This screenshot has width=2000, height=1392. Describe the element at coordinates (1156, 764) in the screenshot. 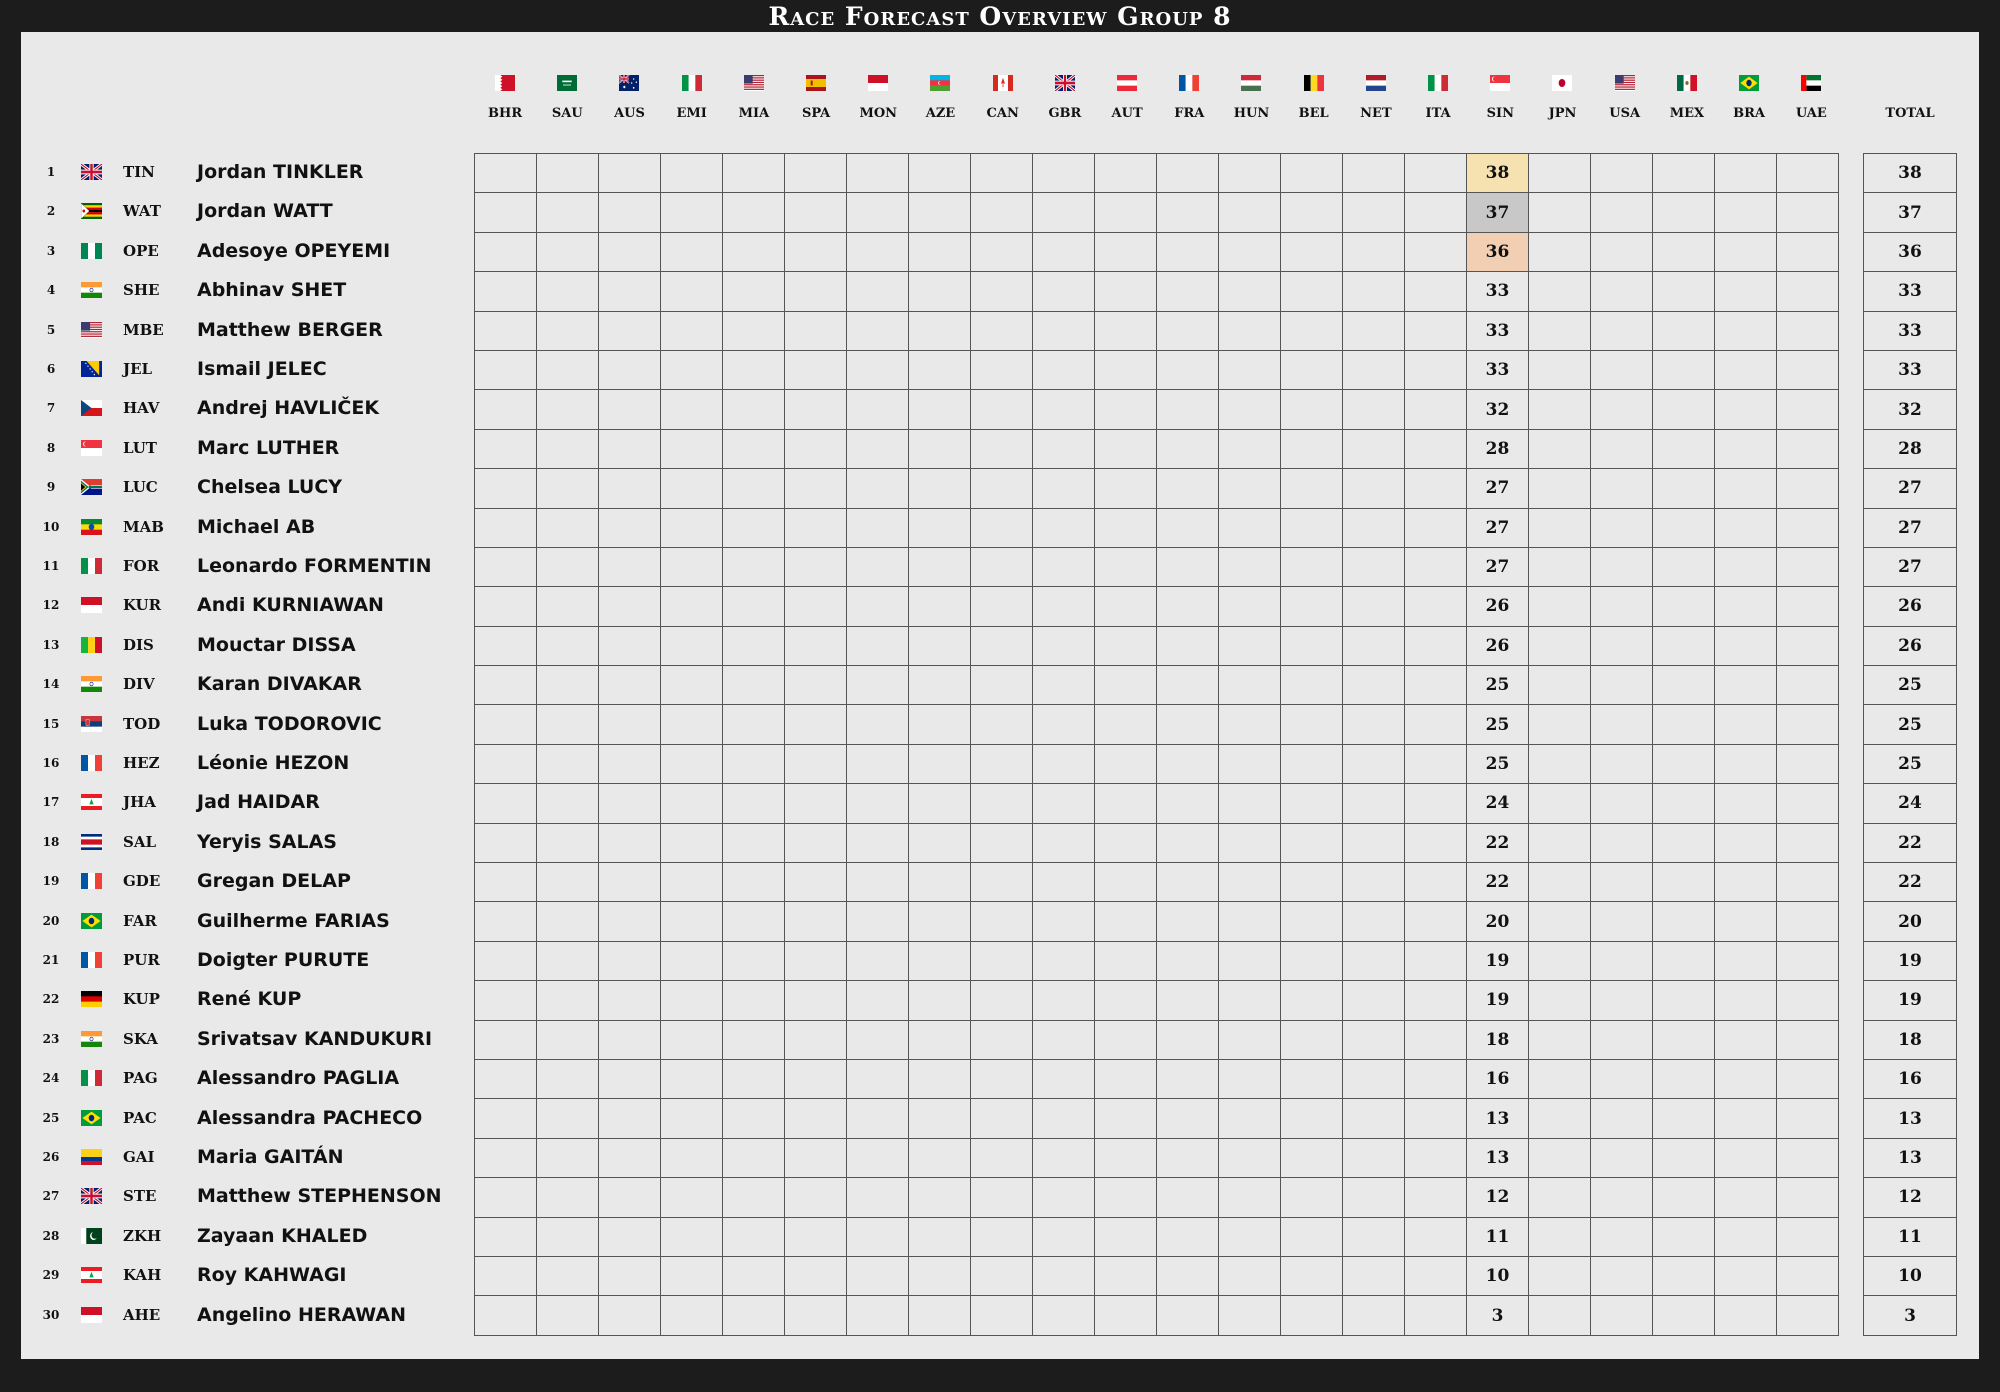

I see `grid-row: 25` at that location.